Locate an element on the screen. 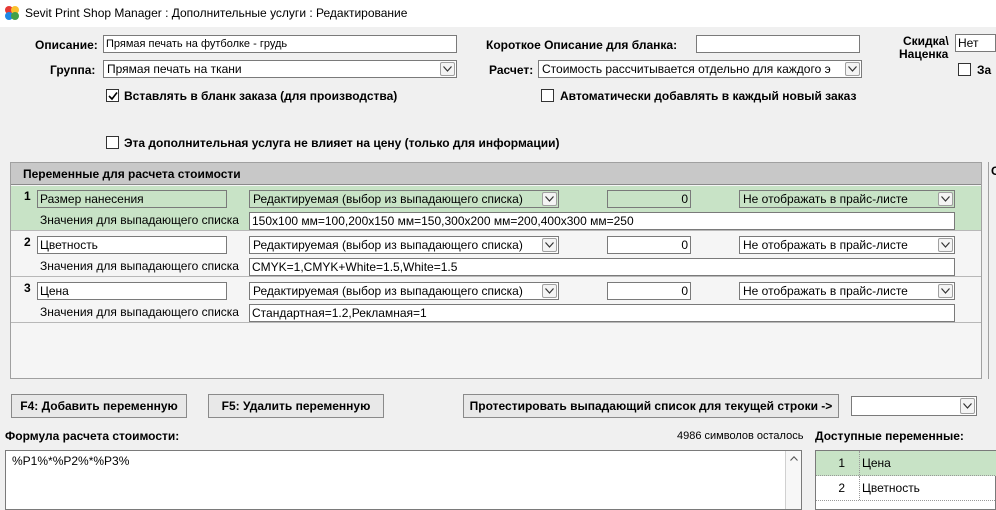 Image resolution: width=996 pixels, height=510 pixels. available-var-name: Цена is located at coordinates (876, 463).